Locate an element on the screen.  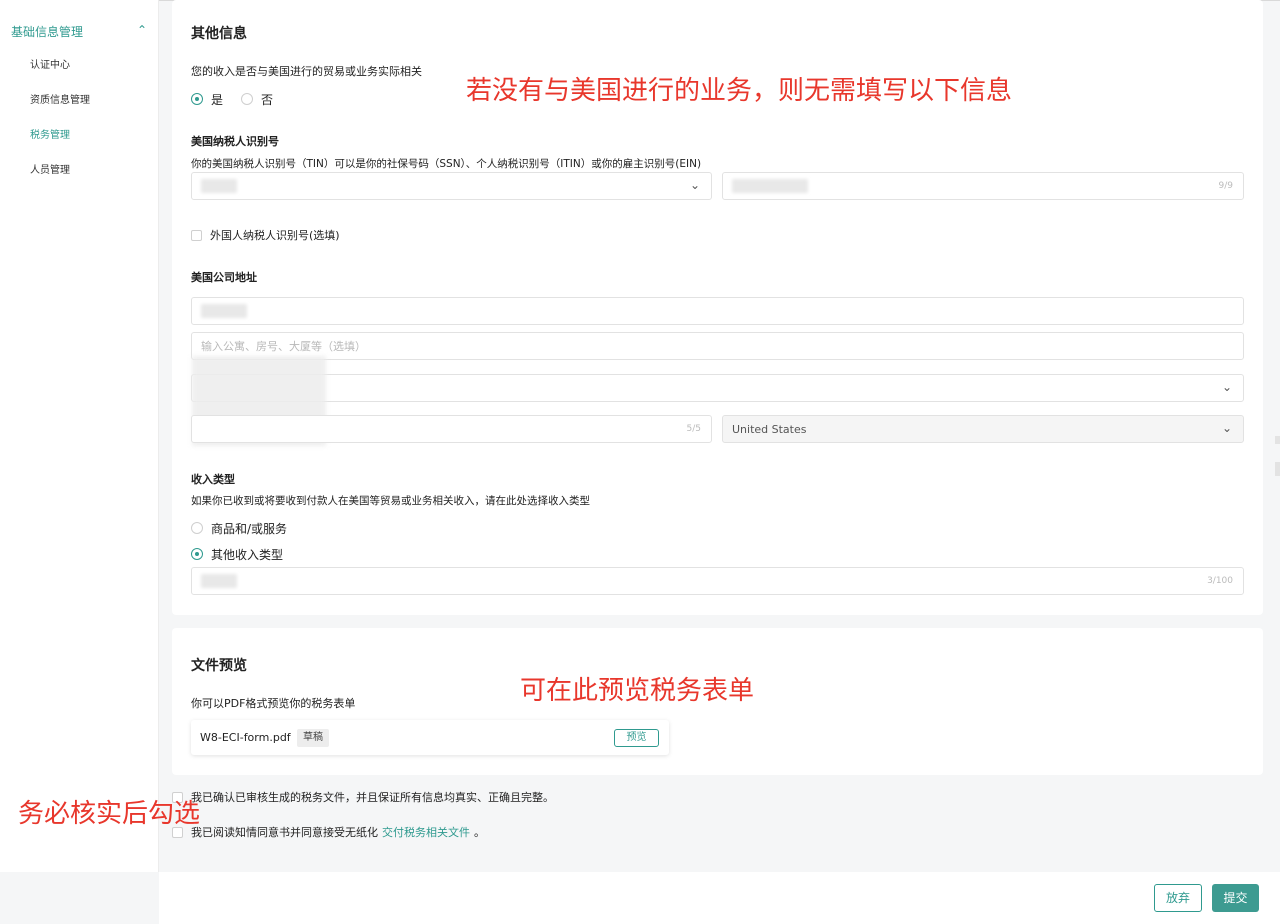
radio-yes-label: 是 is located at coordinates (217, 99).